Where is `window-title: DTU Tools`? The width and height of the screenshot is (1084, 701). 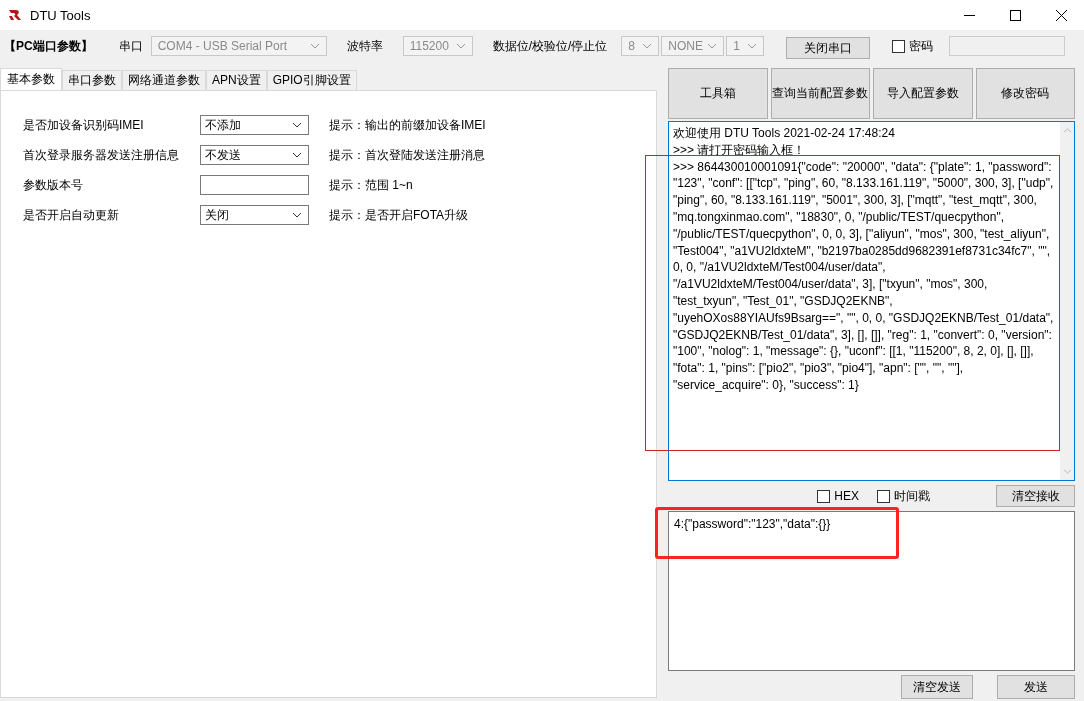
window-title: DTU Tools is located at coordinates (60, 15).